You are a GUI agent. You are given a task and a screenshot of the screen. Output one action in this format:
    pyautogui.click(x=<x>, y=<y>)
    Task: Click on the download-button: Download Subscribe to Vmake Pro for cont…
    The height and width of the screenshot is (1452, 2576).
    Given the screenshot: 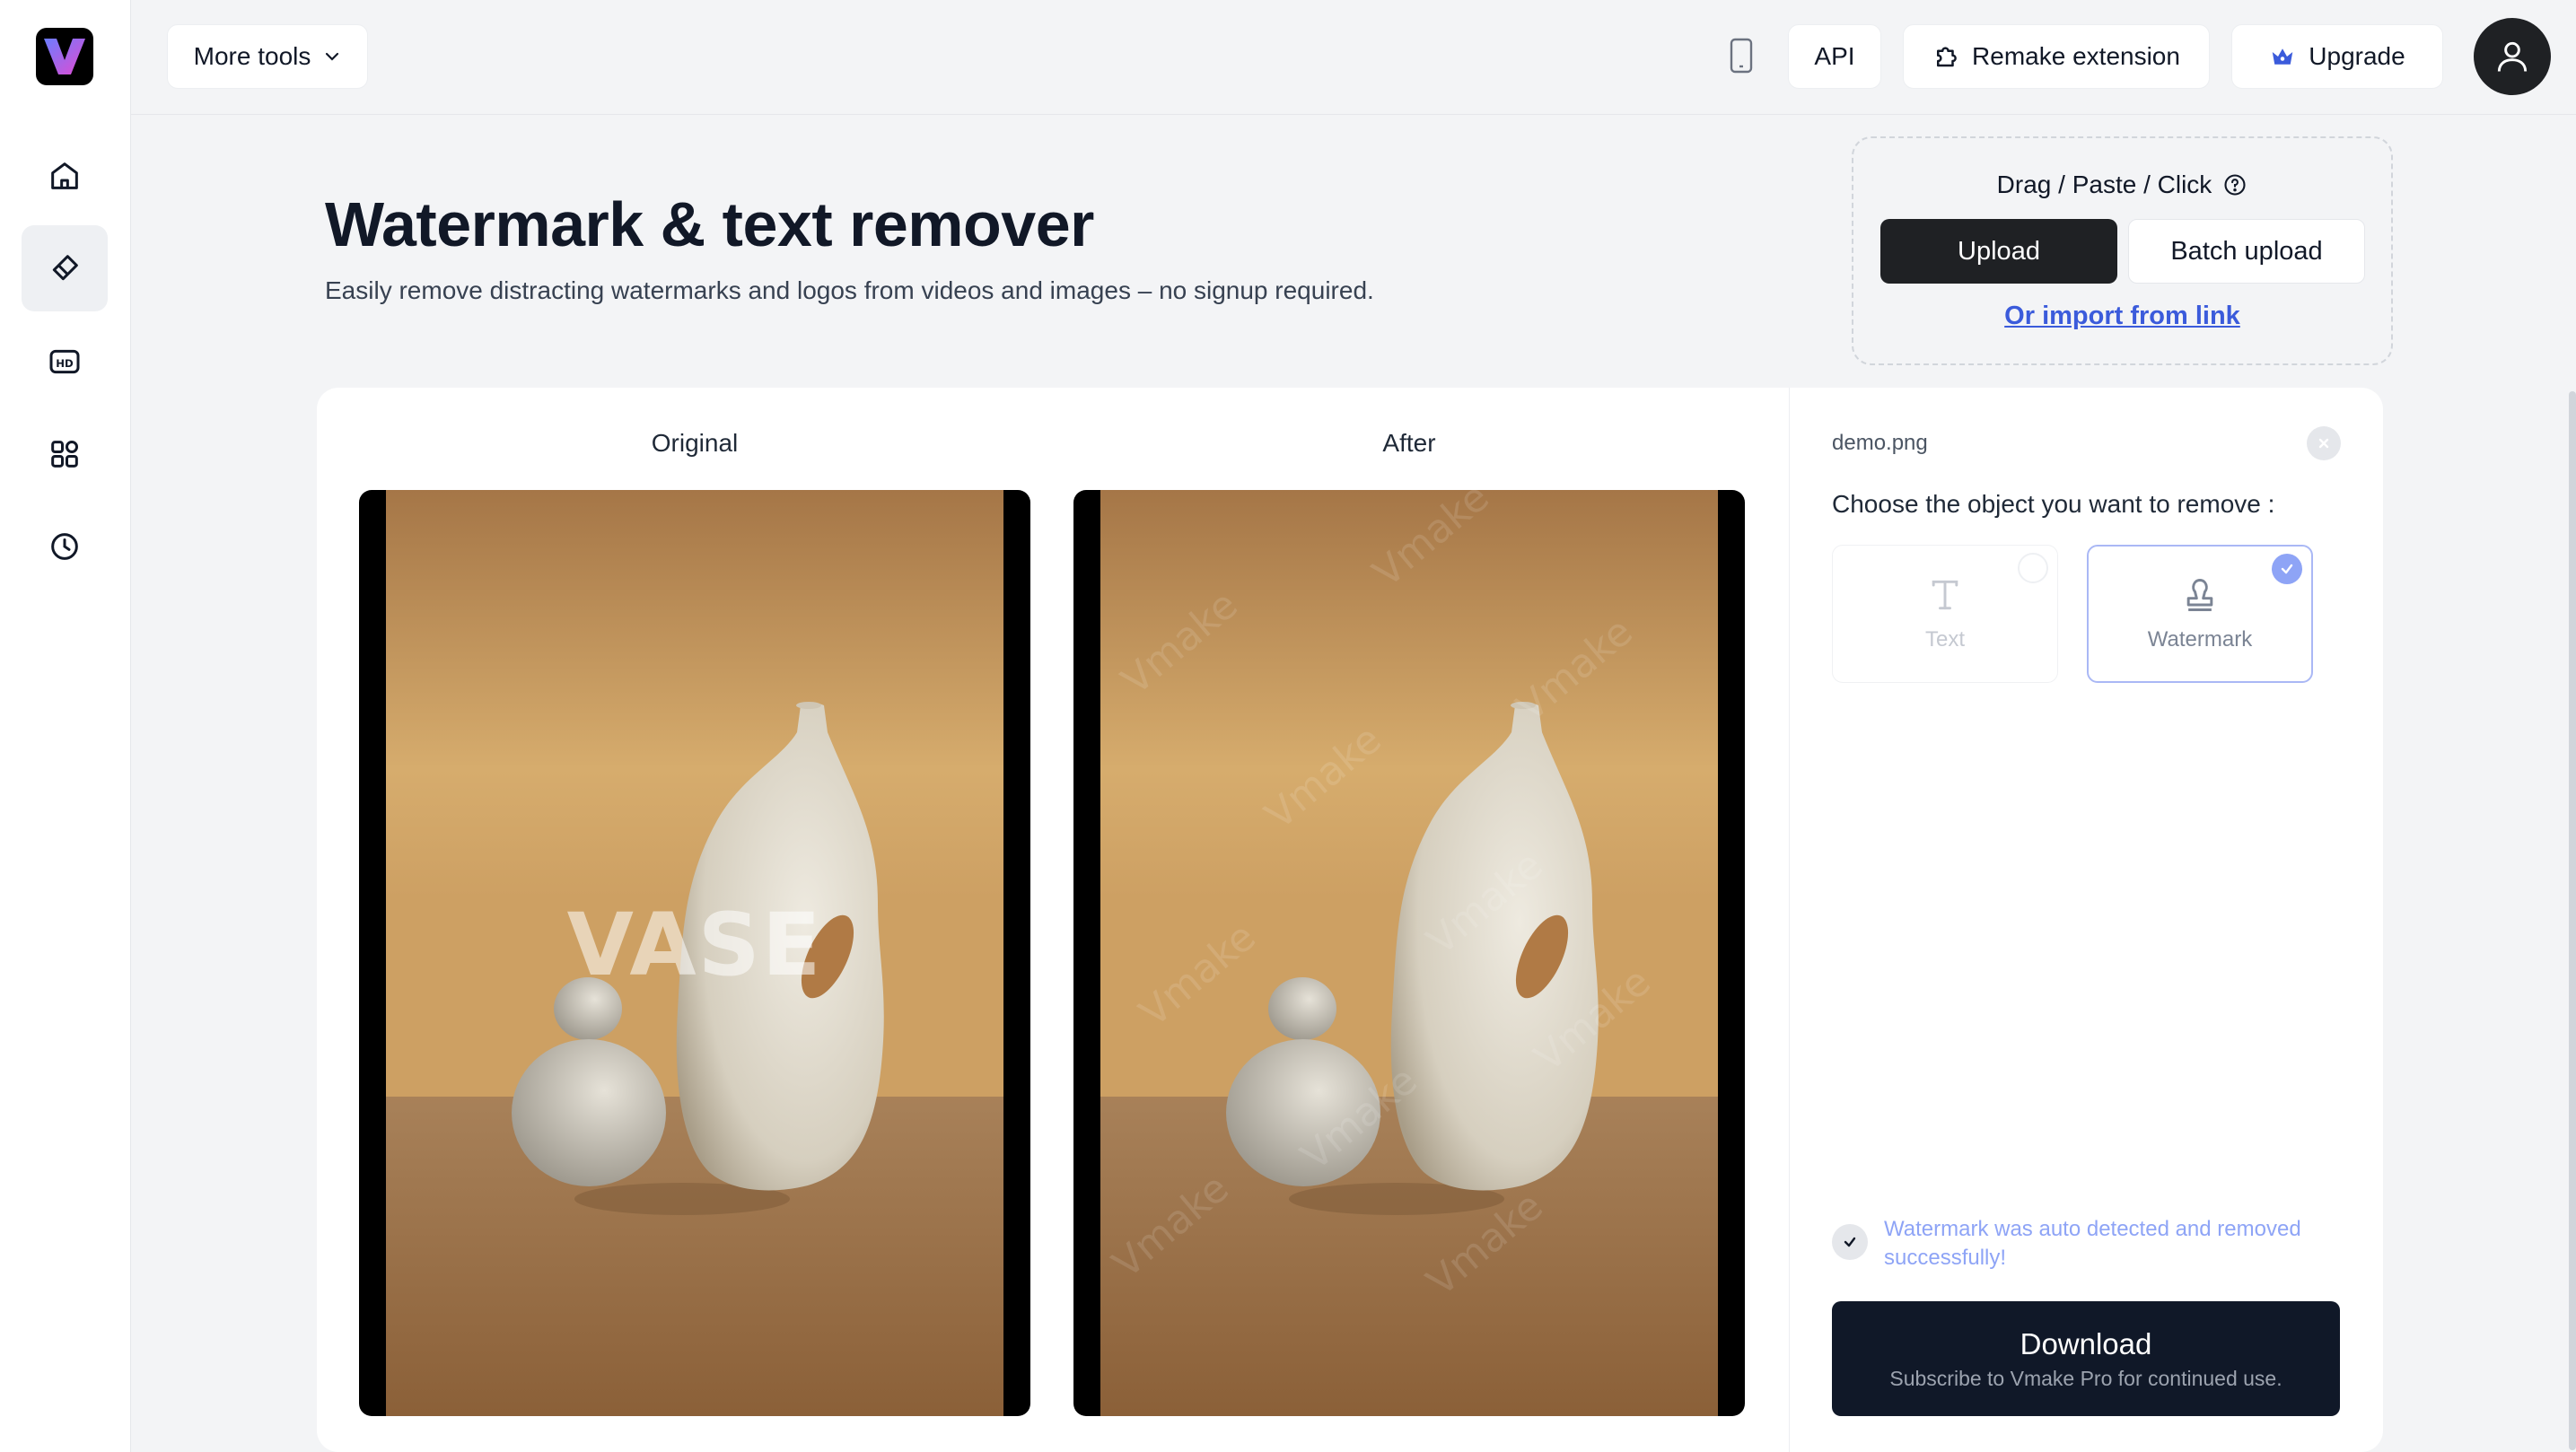 What is the action you would take?
    pyautogui.click(x=2086, y=1359)
    